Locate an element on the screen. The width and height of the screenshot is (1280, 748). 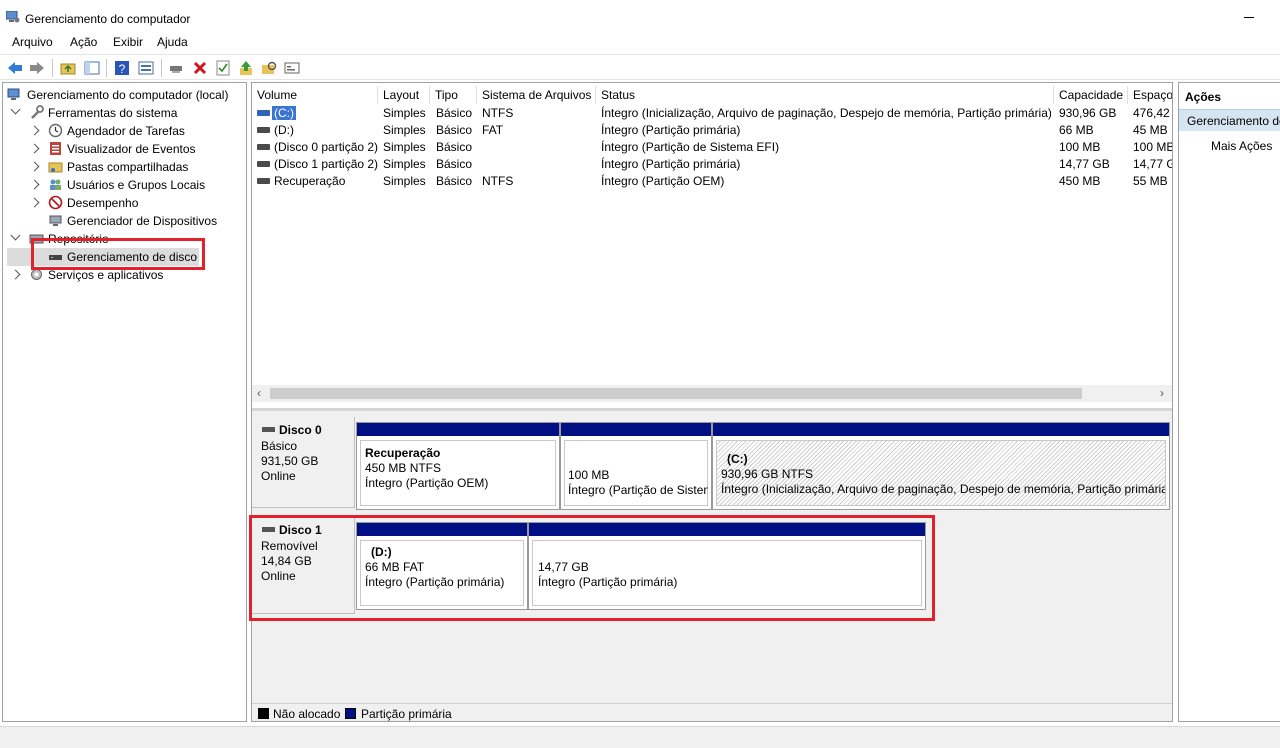
minimize-button is located at coordinates (1249, 17).